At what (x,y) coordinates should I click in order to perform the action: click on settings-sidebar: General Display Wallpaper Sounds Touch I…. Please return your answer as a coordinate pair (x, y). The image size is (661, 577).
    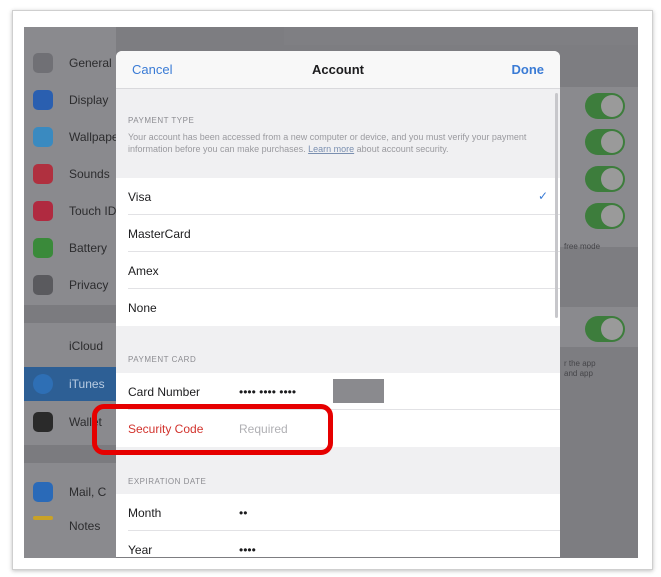
    Looking at the image, I should click on (73, 292).